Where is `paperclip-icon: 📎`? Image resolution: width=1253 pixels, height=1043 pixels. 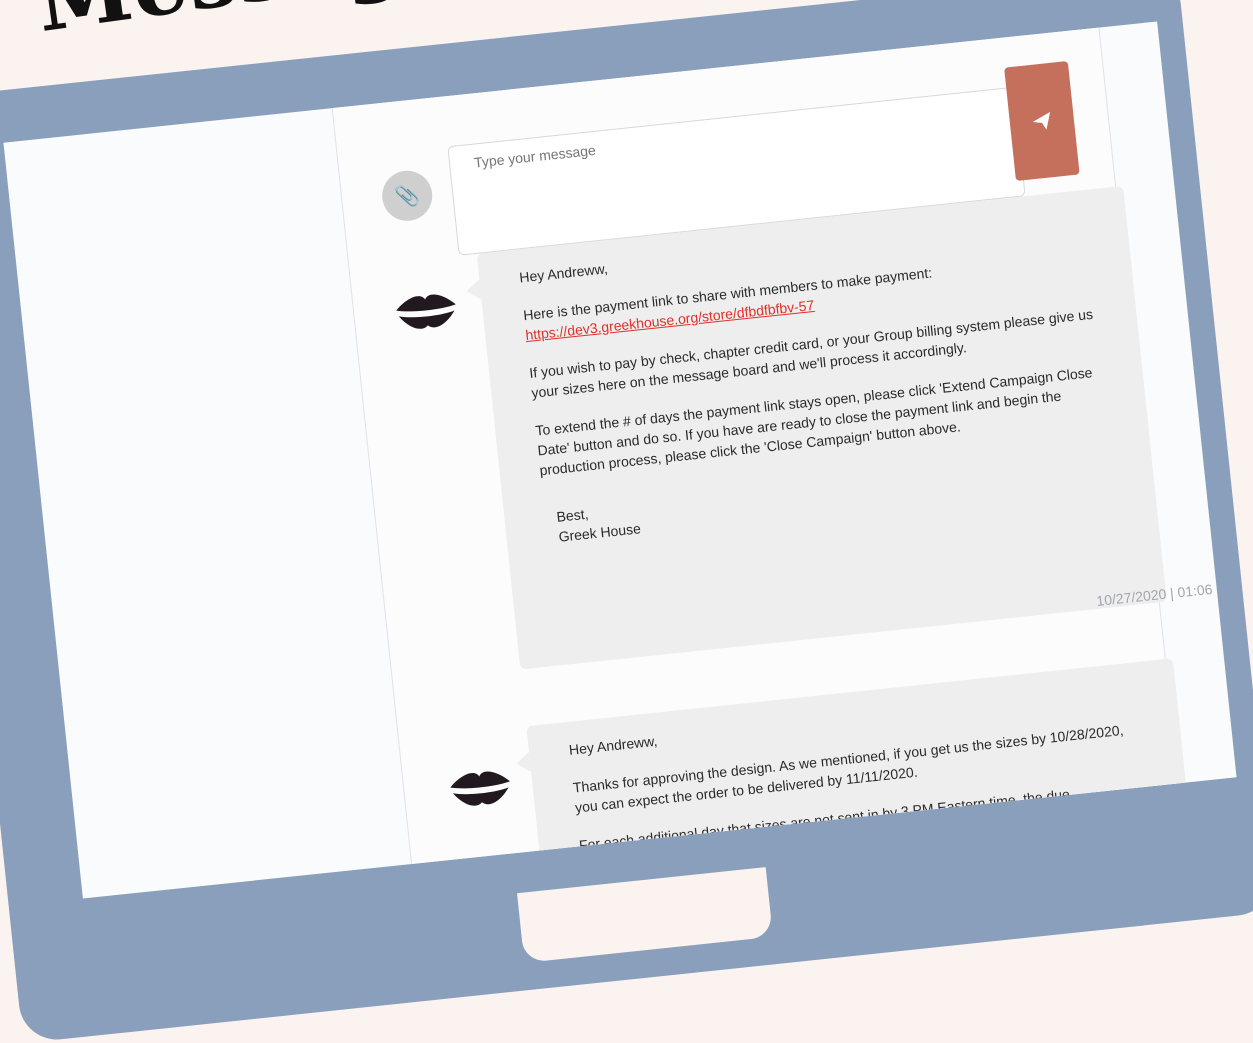
paperclip-icon: 📎 is located at coordinates (407, 196).